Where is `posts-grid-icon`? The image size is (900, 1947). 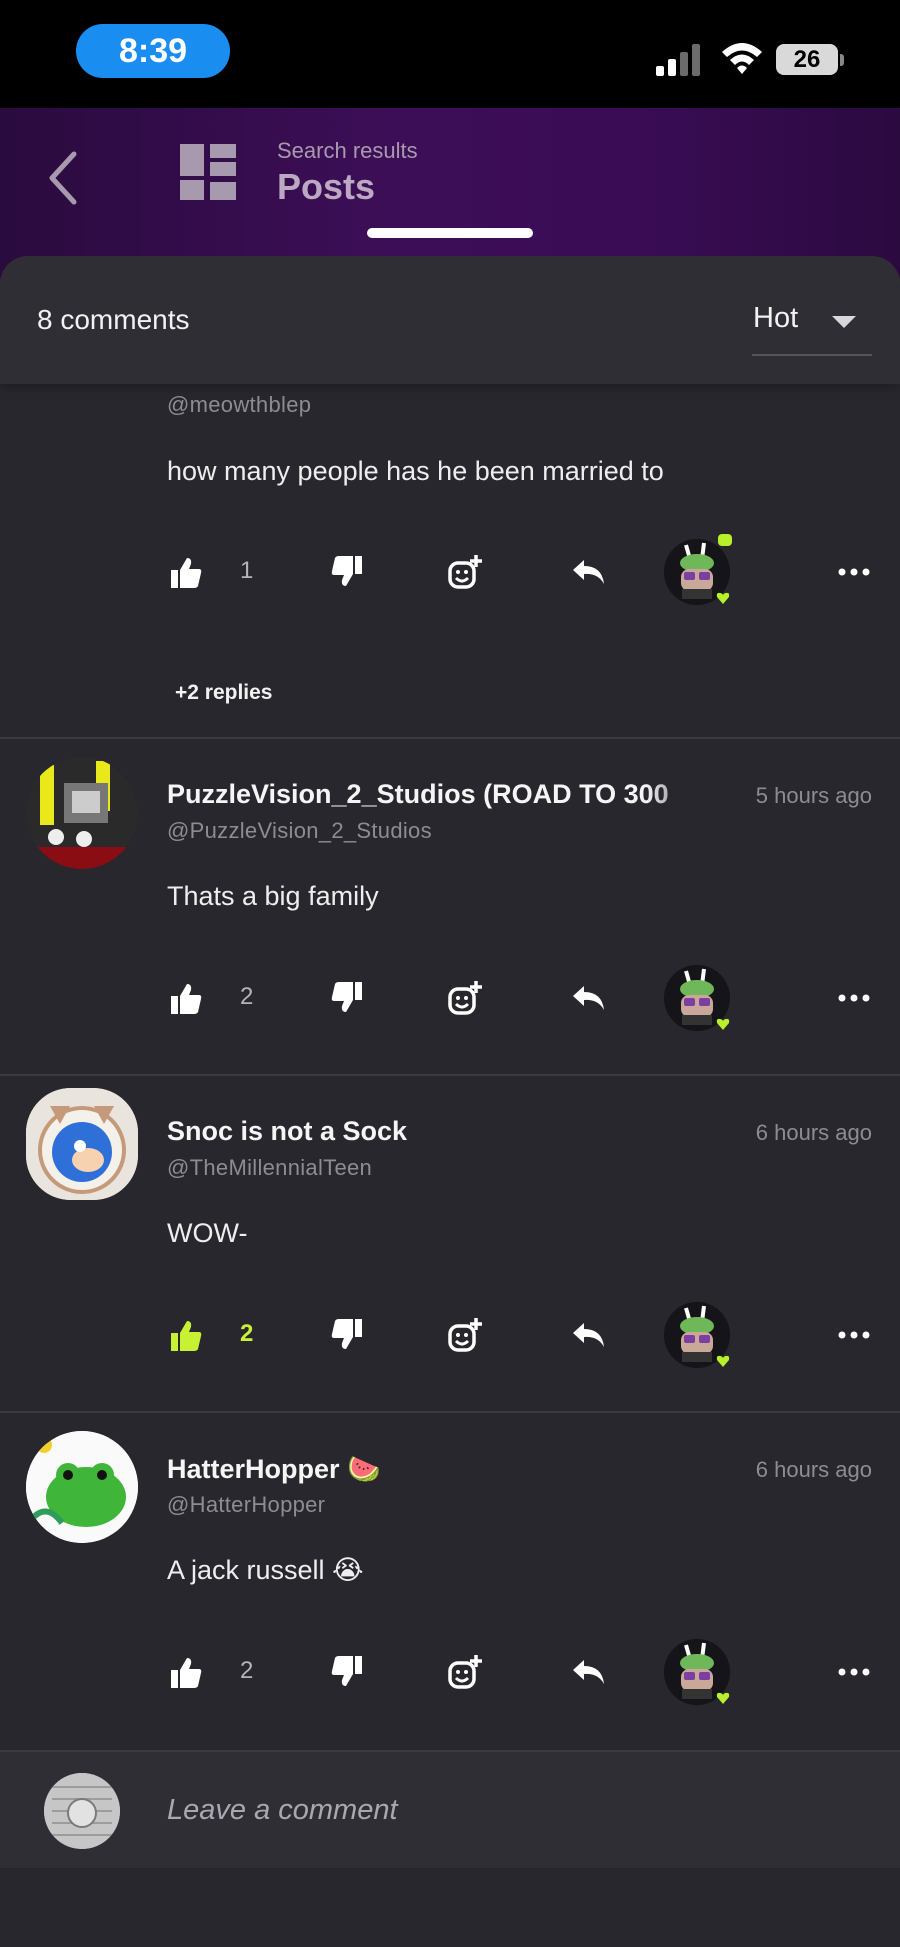
posts-grid-icon is located at coordinates (208, 172).